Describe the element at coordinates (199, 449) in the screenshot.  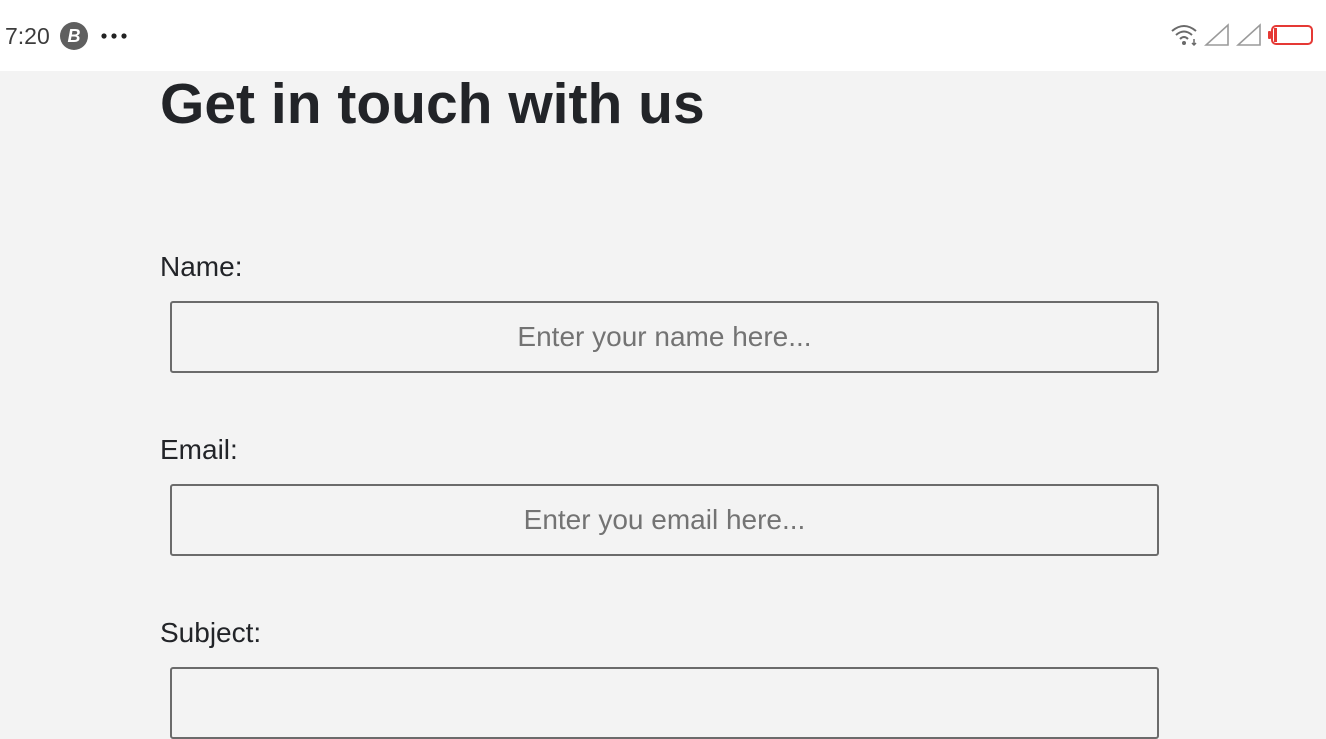
I see `email-label: Email:` at that location.